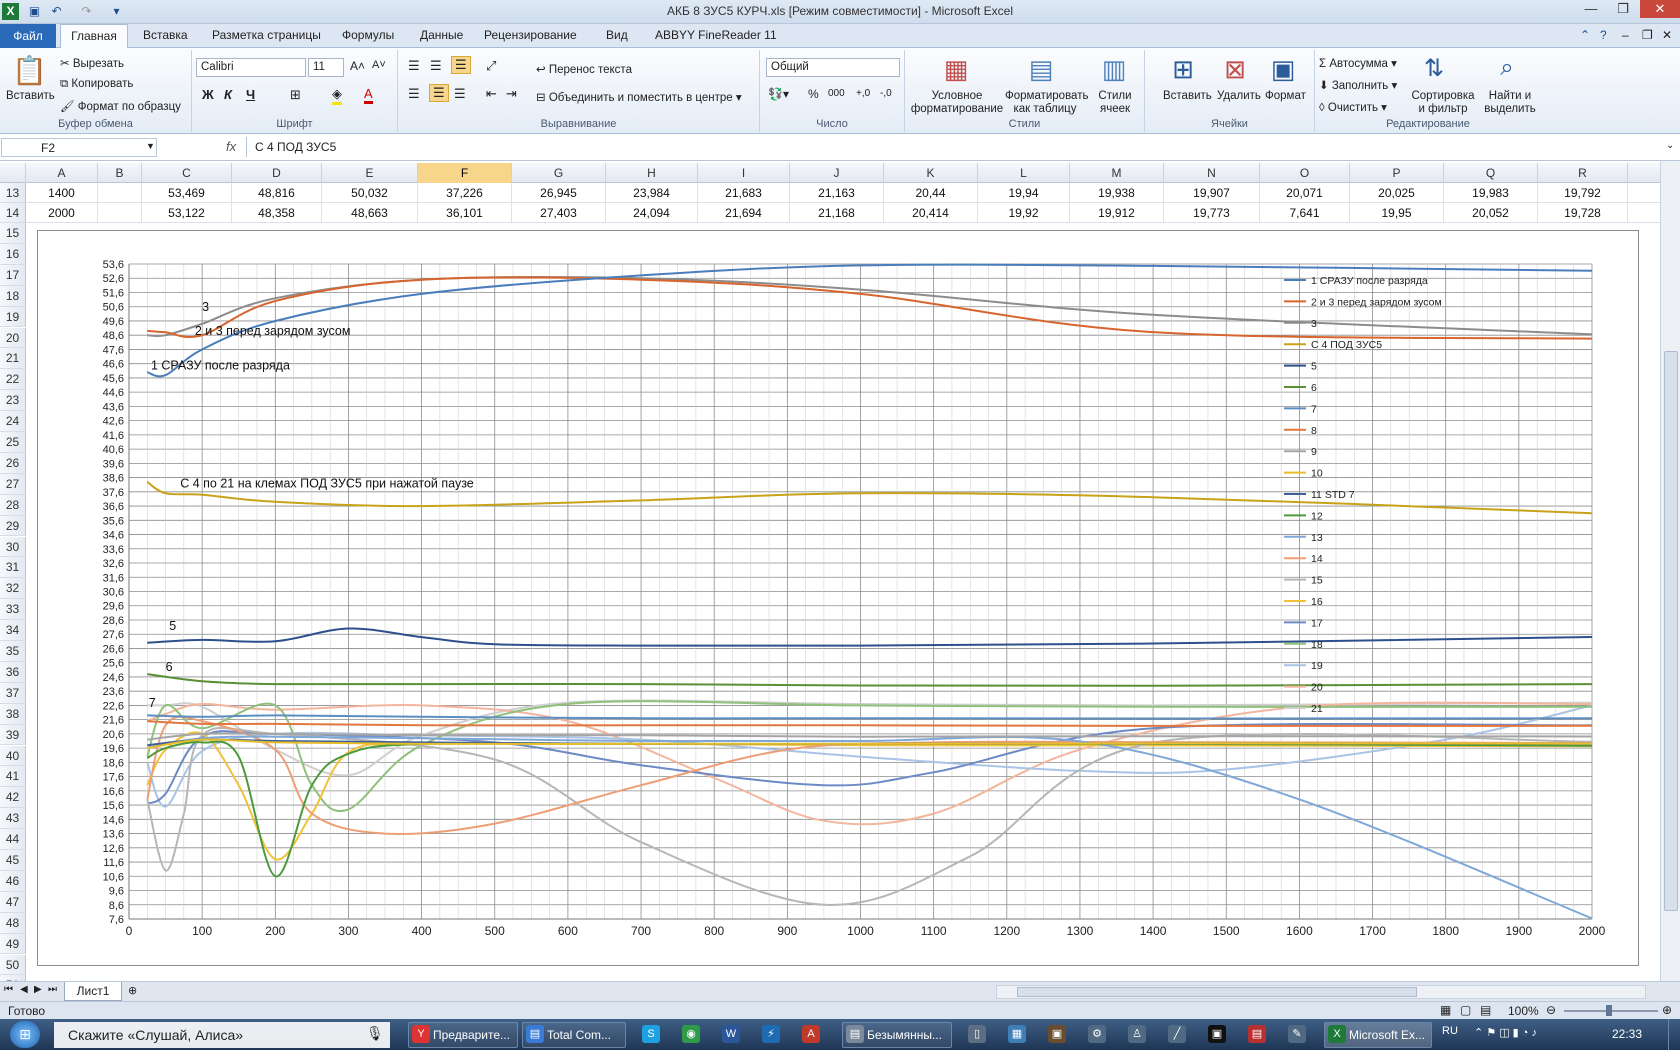 The width and height of the screenshot is (1680, 1050). What do you see at coordinates (13, 672) in the screenshot?
I see `row-header: 36` at bounding box center [13, 672].